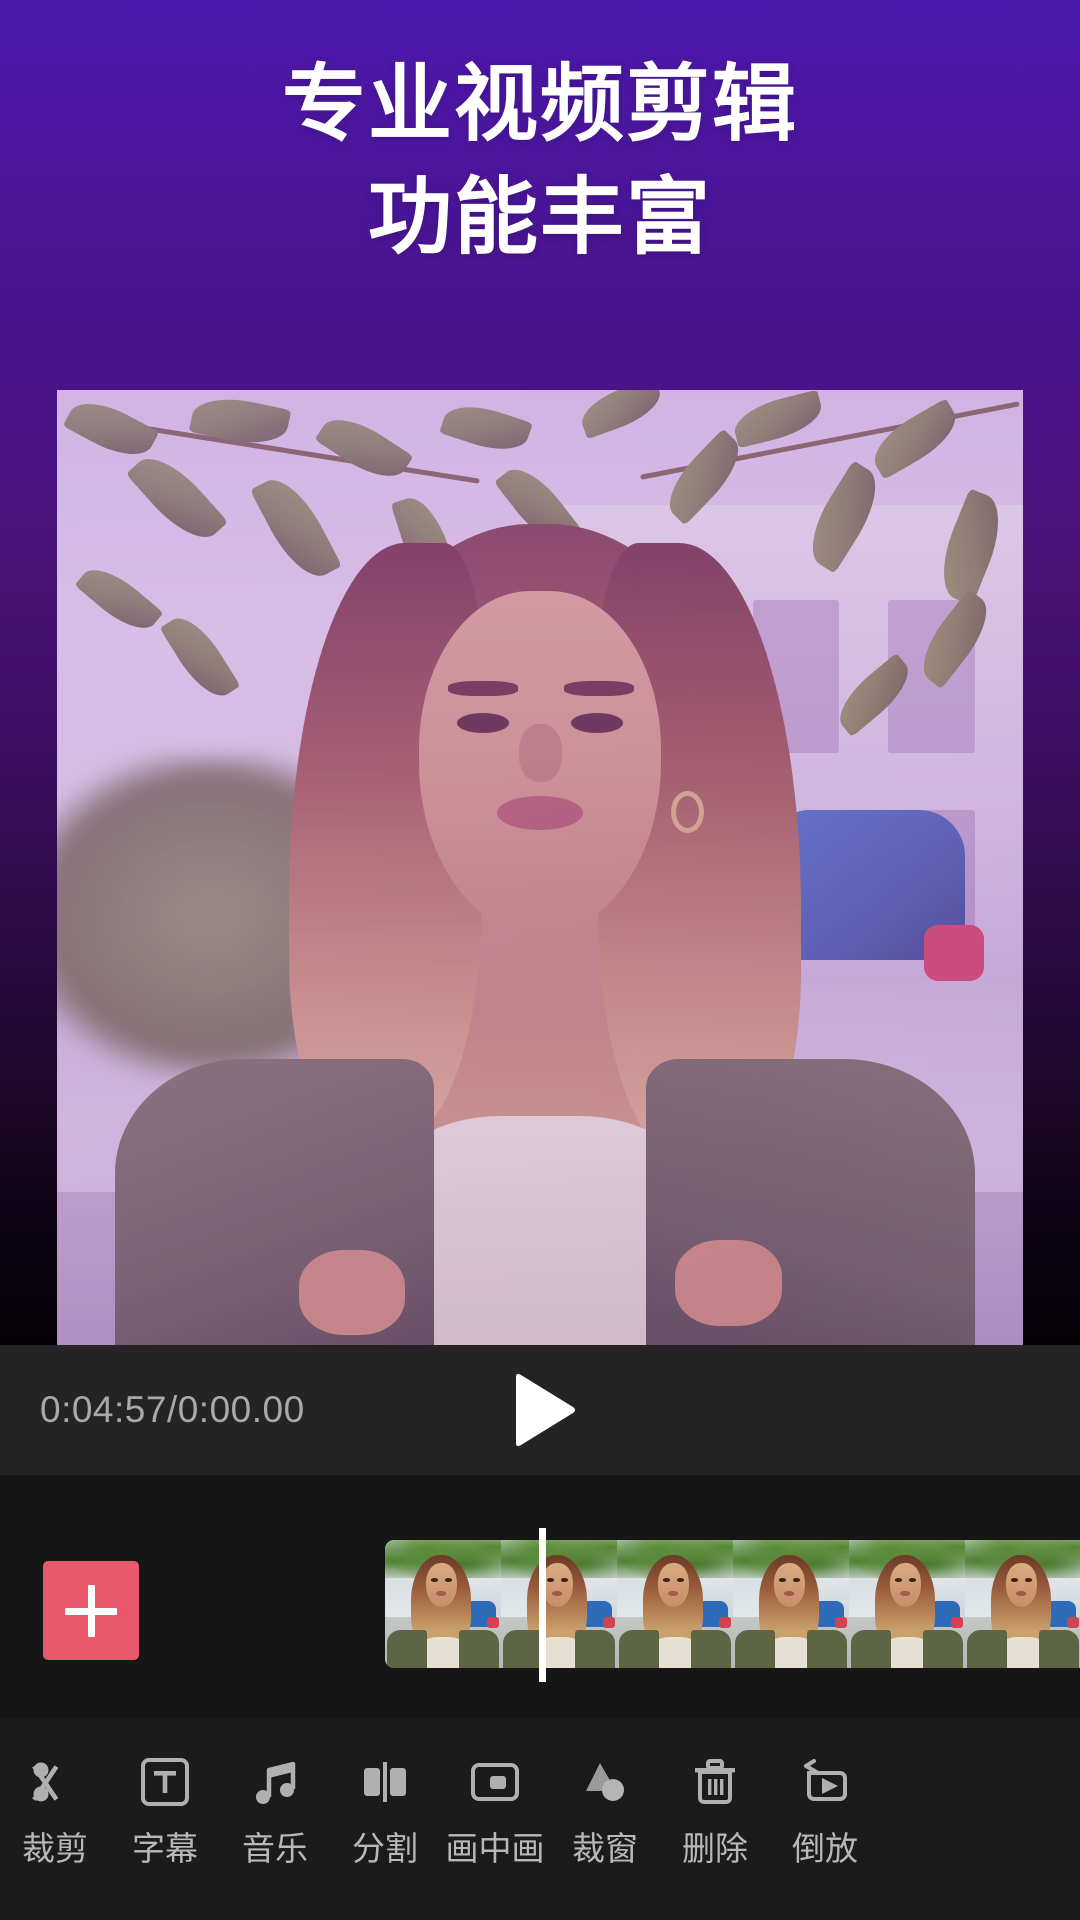 This screenshot has width=1080, height=1920. I want to click on timeline-panel, so click(540, 1596).